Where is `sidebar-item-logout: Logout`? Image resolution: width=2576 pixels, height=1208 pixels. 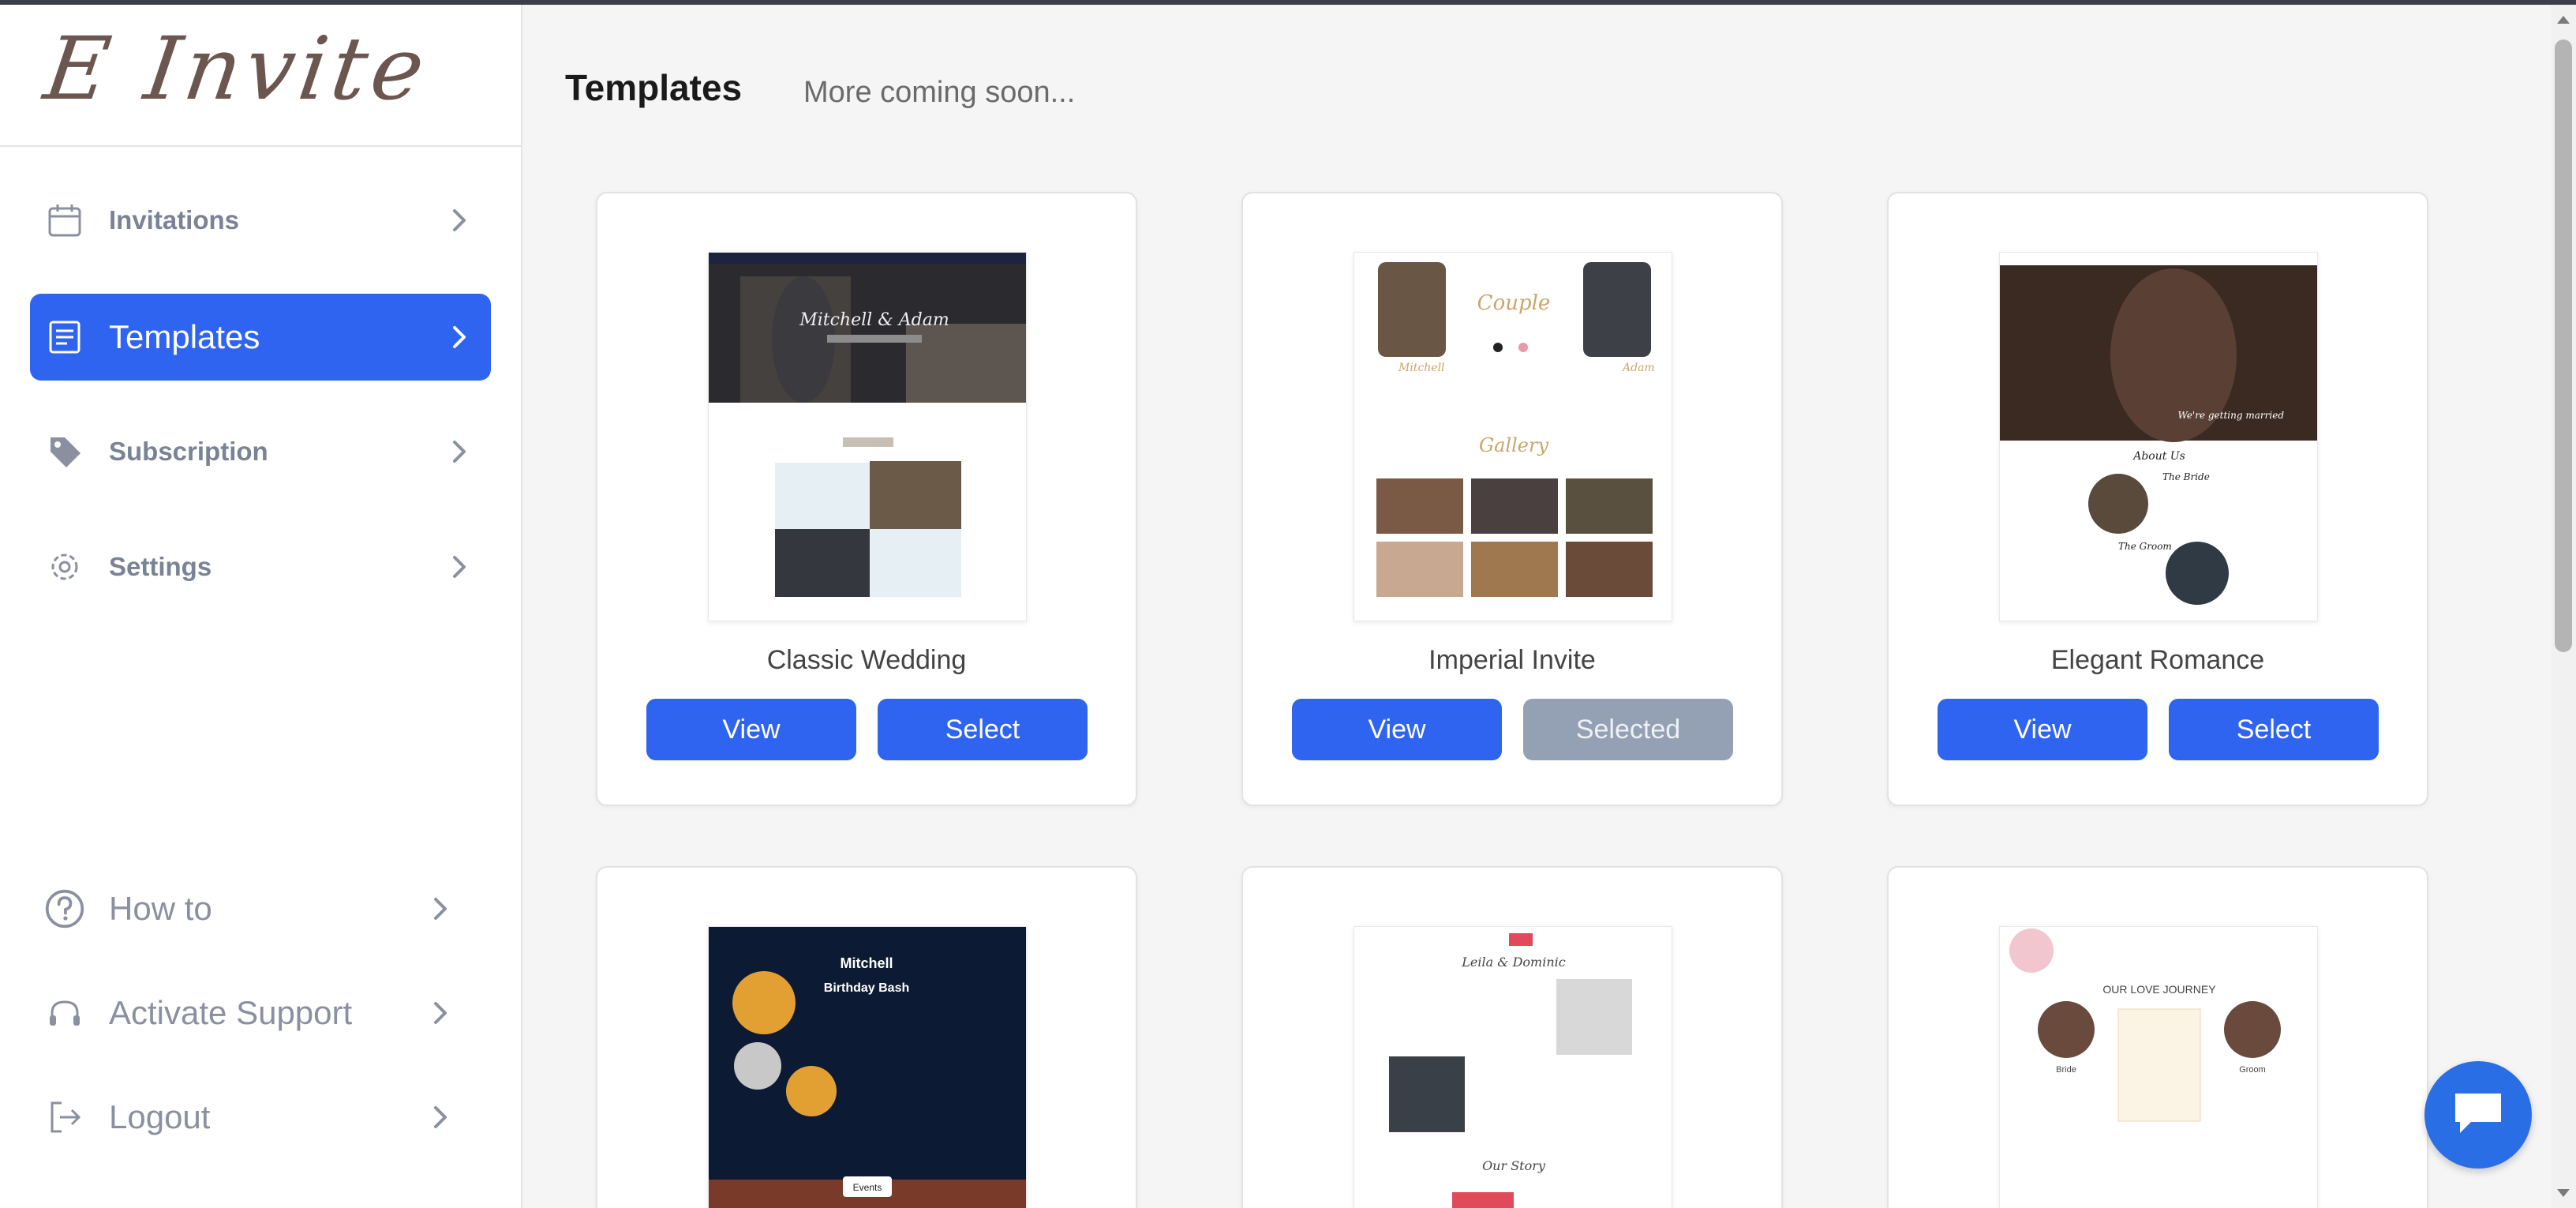
sidebar-item-logout: Logout is located at coordinates (251, 1117).